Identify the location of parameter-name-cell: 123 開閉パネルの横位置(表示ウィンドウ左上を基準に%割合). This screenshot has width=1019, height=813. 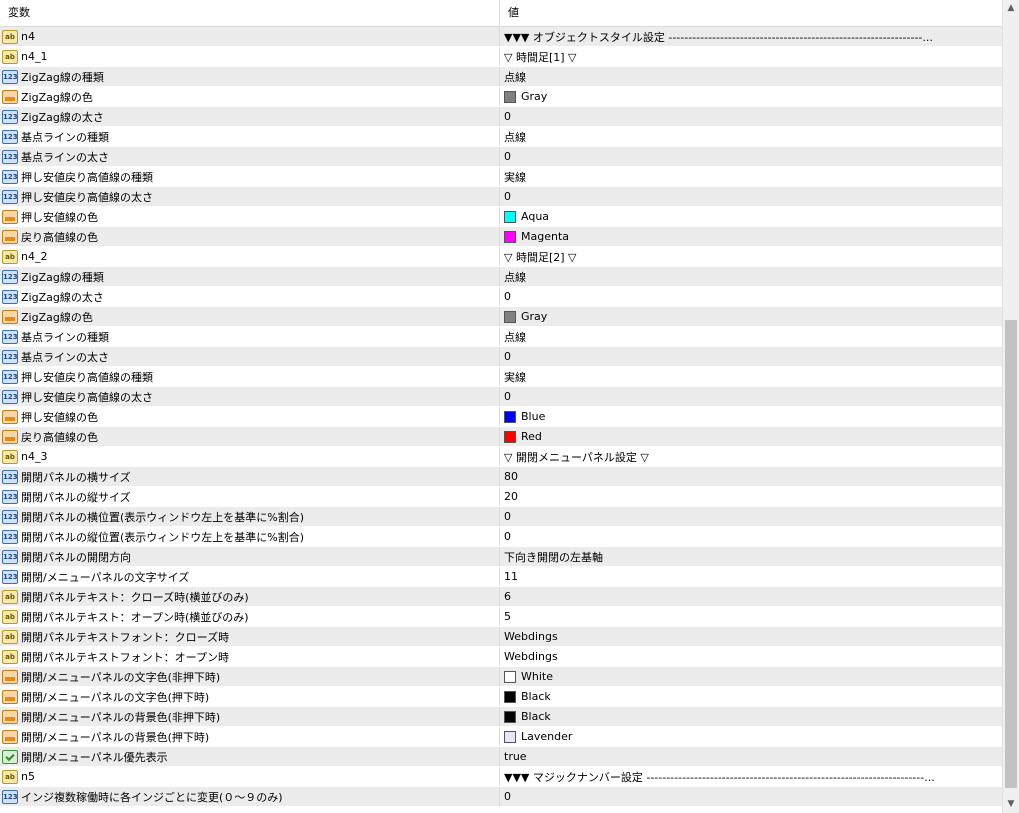
(250, 516).